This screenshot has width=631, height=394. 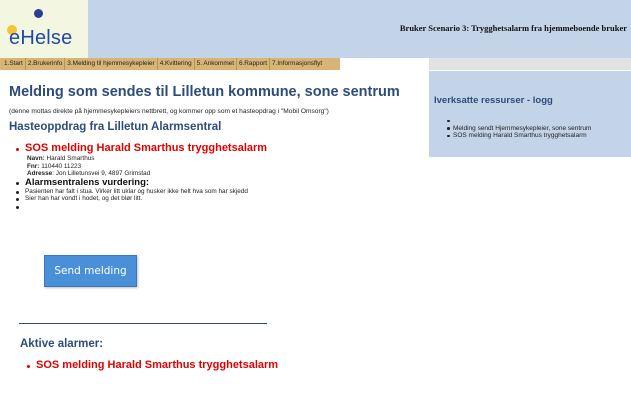 I want to click on resource-log-title: Iverksatte ressurser - logg, so click(x=493, y=100).